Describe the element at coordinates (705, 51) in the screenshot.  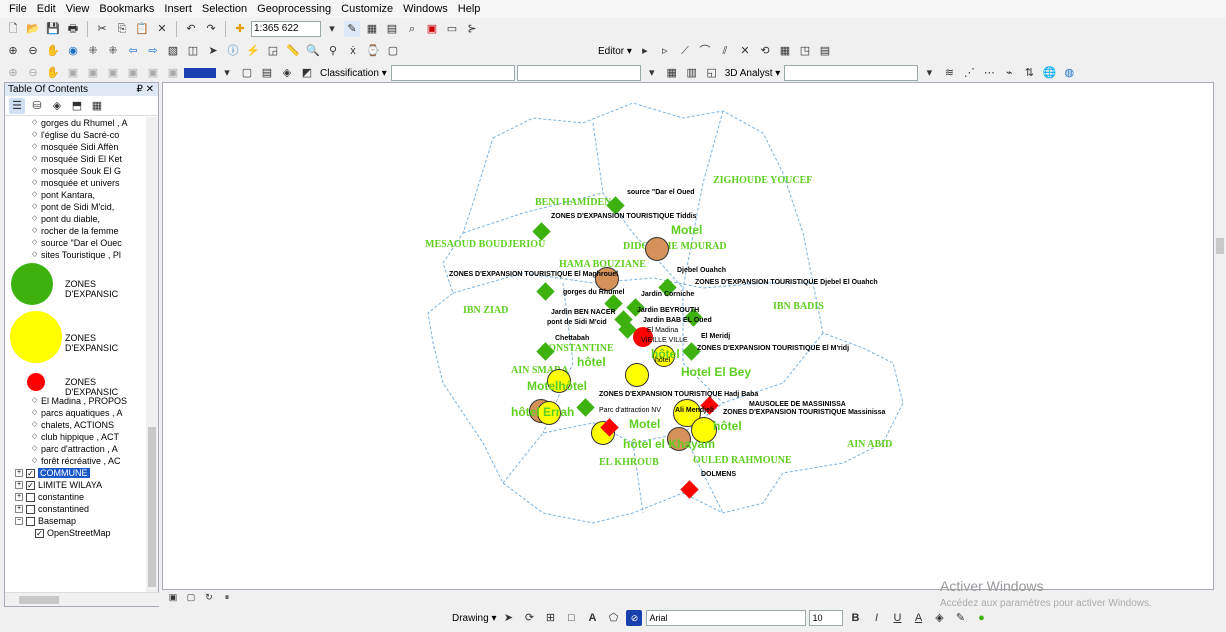
I see `endpoint-arc-icon: ⌒` at that location.